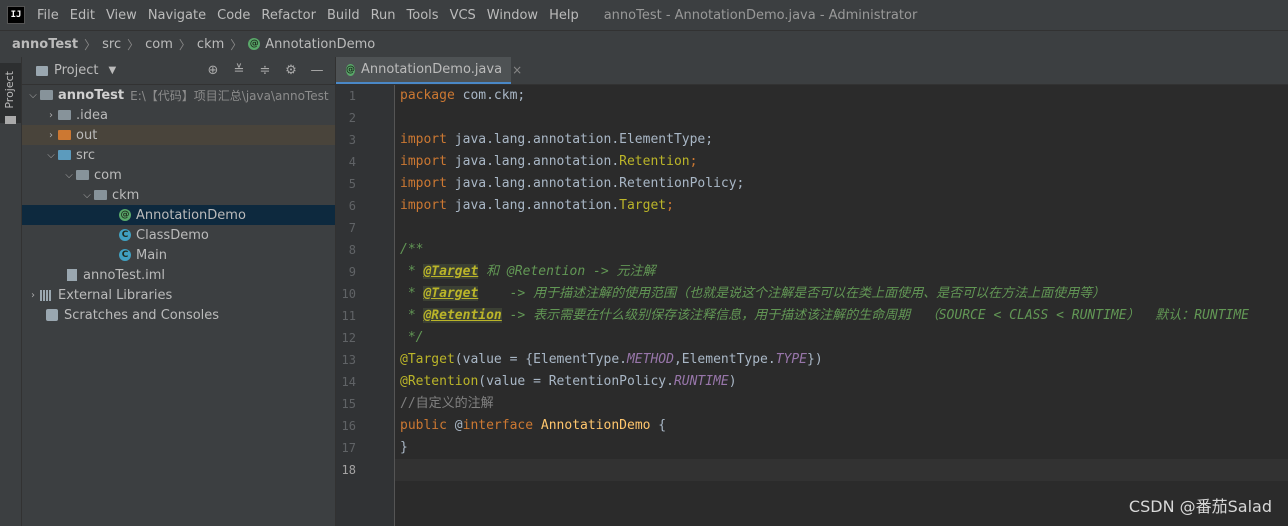 The image size is (1288, 526). I want to click on breadcrumb-annotationdemo: AnnotationDemo, so click(320, 44).